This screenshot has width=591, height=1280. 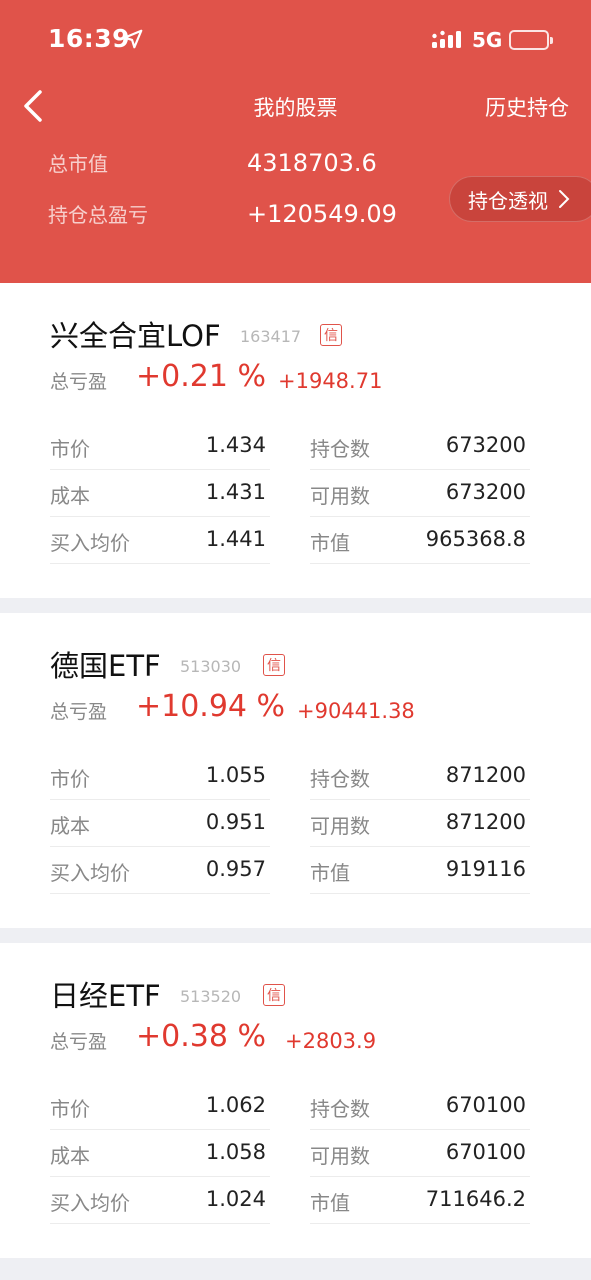 I want to click on battery-icon, so click(x=531, y=40).